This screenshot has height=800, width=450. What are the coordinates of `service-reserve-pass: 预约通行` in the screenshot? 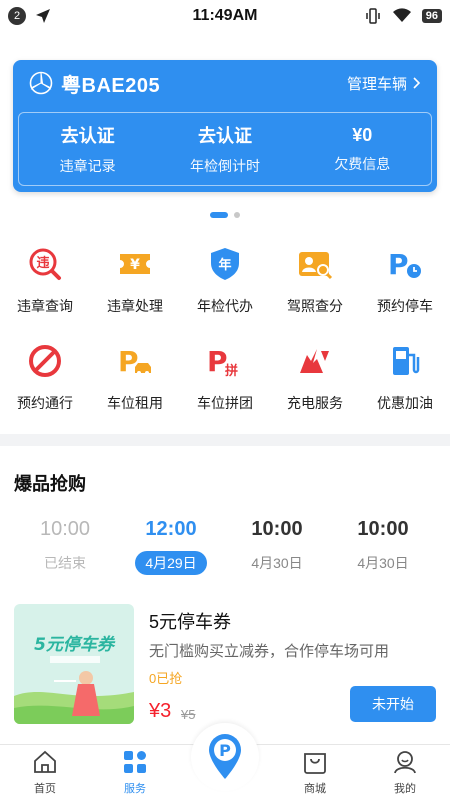 It's located at (45, 383).